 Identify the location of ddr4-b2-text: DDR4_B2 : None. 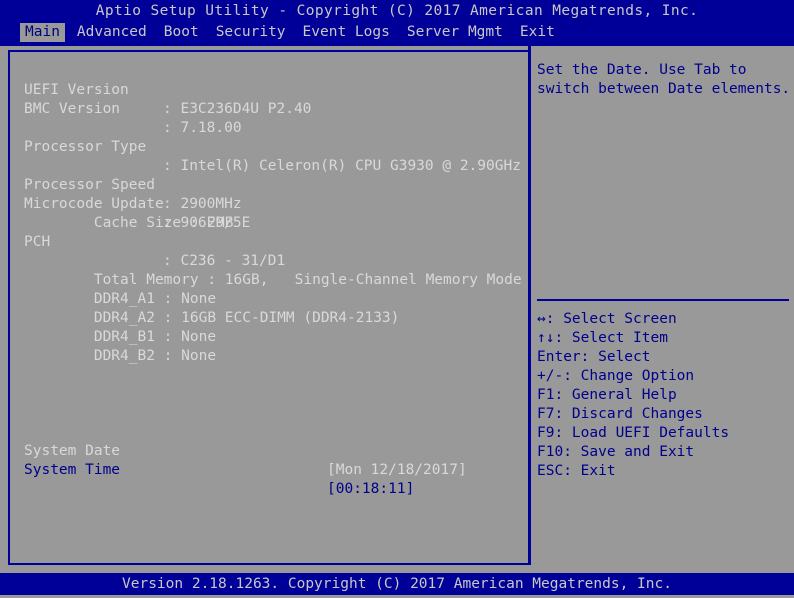
(155, 356).